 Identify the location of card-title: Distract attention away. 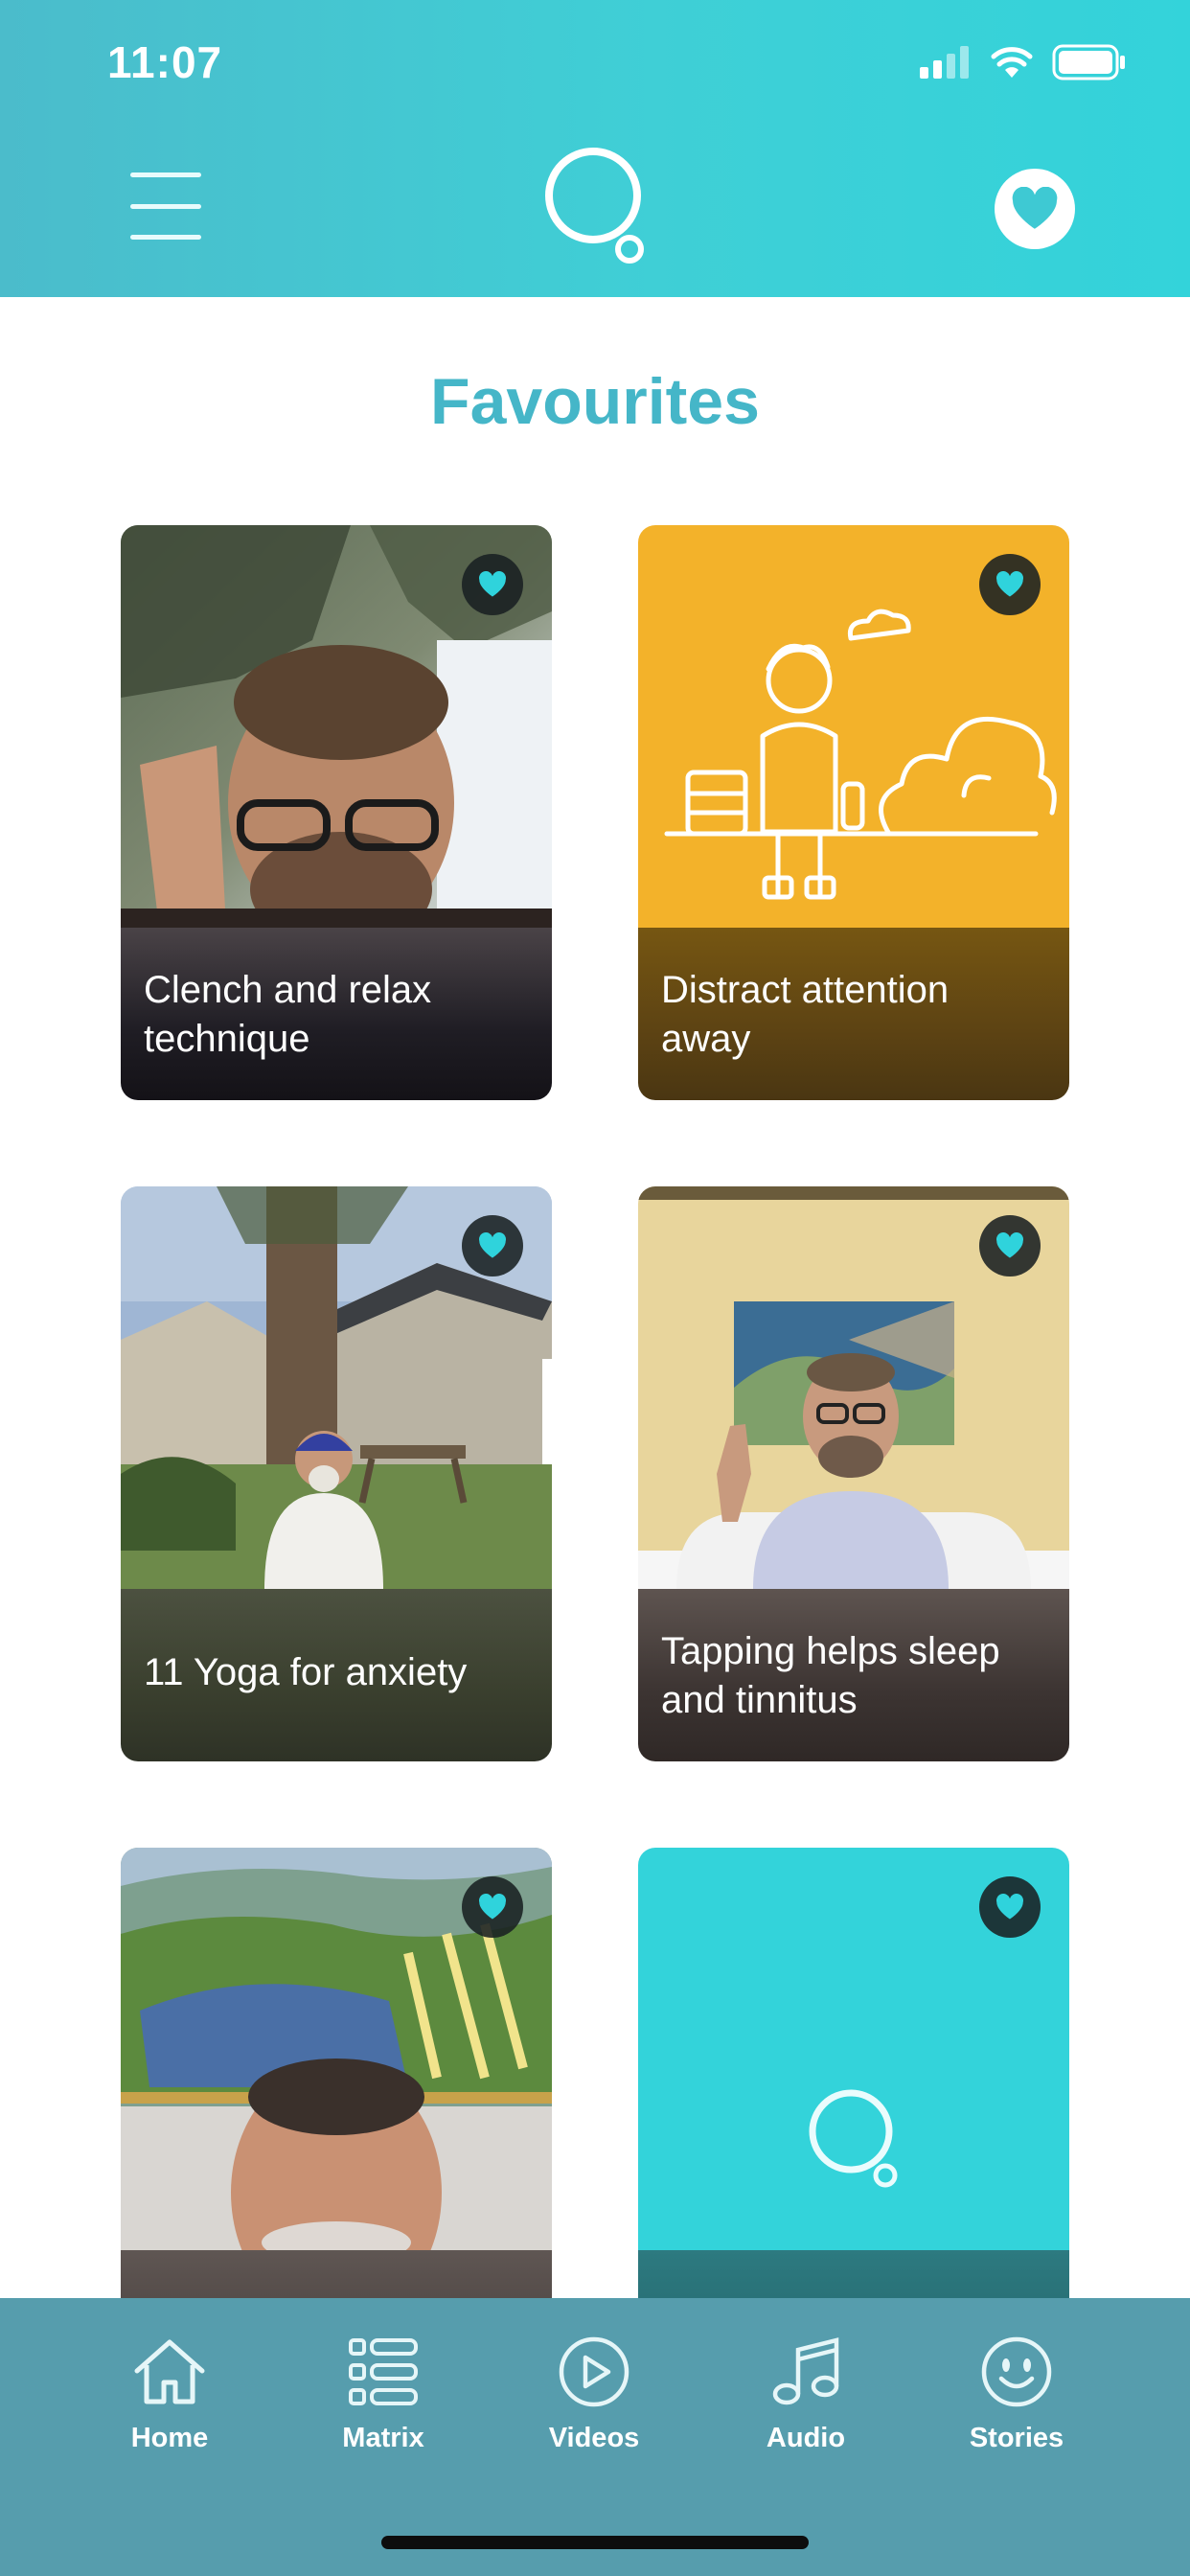
(854, 1014).